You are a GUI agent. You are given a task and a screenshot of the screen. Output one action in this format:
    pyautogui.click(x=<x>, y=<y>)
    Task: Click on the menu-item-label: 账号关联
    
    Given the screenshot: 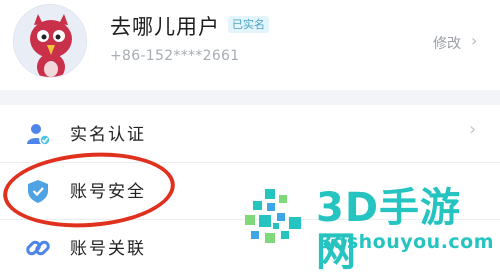 What is the action you would take?
    pyautogui.click(x=108, y=249)
    